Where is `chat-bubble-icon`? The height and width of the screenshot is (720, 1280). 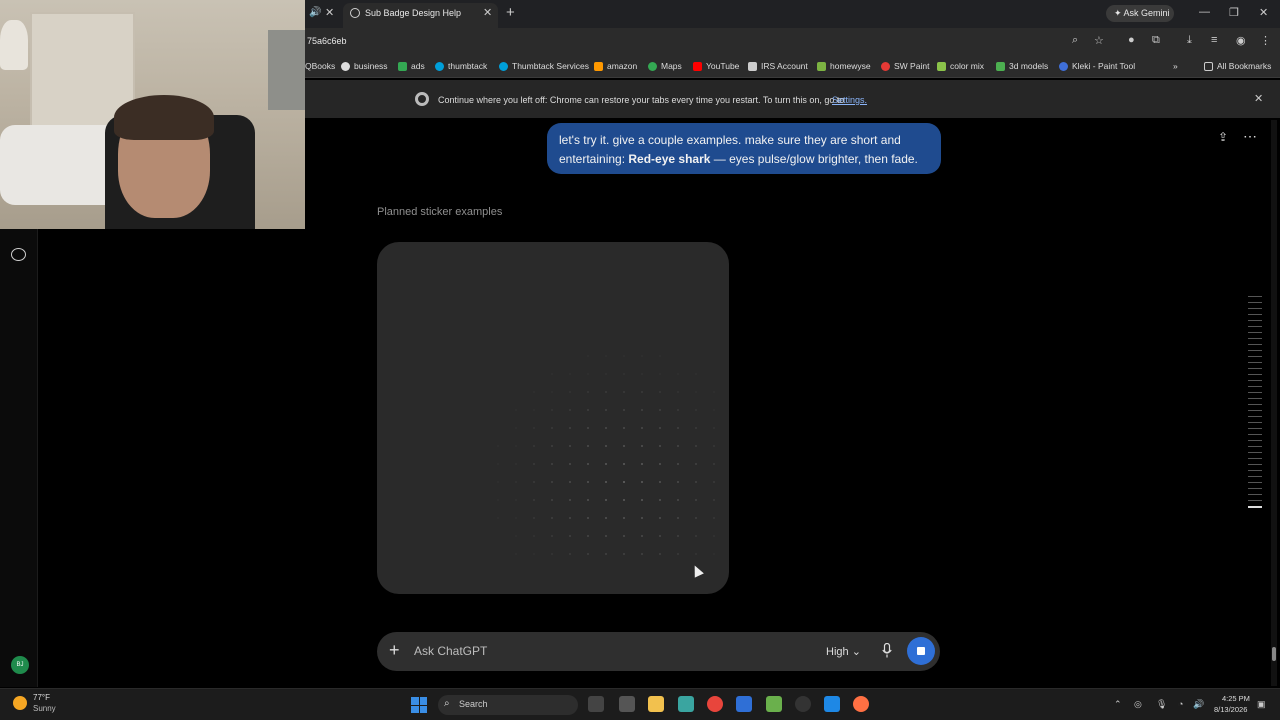
chat-bubble-icon is located at coordinates (18, 254).